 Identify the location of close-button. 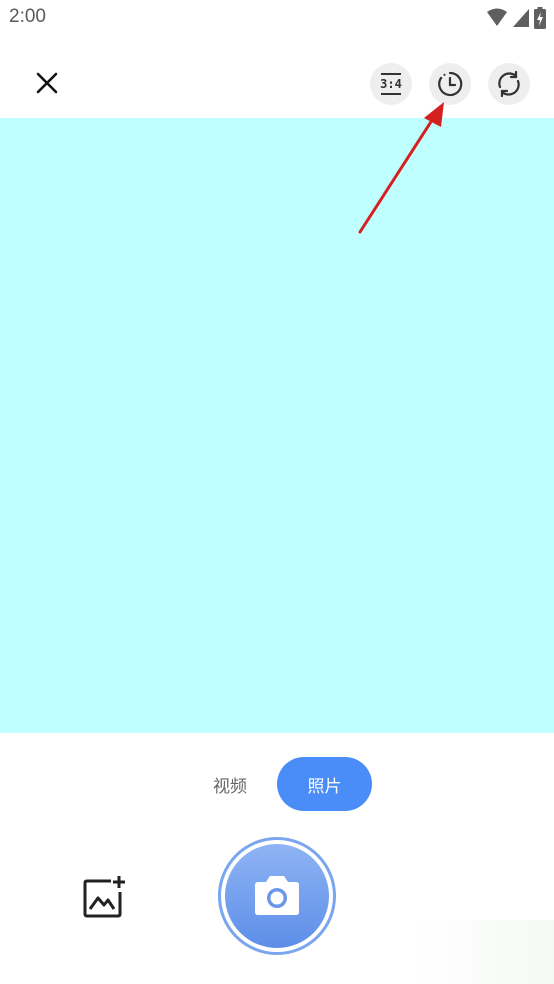
(47, 83).